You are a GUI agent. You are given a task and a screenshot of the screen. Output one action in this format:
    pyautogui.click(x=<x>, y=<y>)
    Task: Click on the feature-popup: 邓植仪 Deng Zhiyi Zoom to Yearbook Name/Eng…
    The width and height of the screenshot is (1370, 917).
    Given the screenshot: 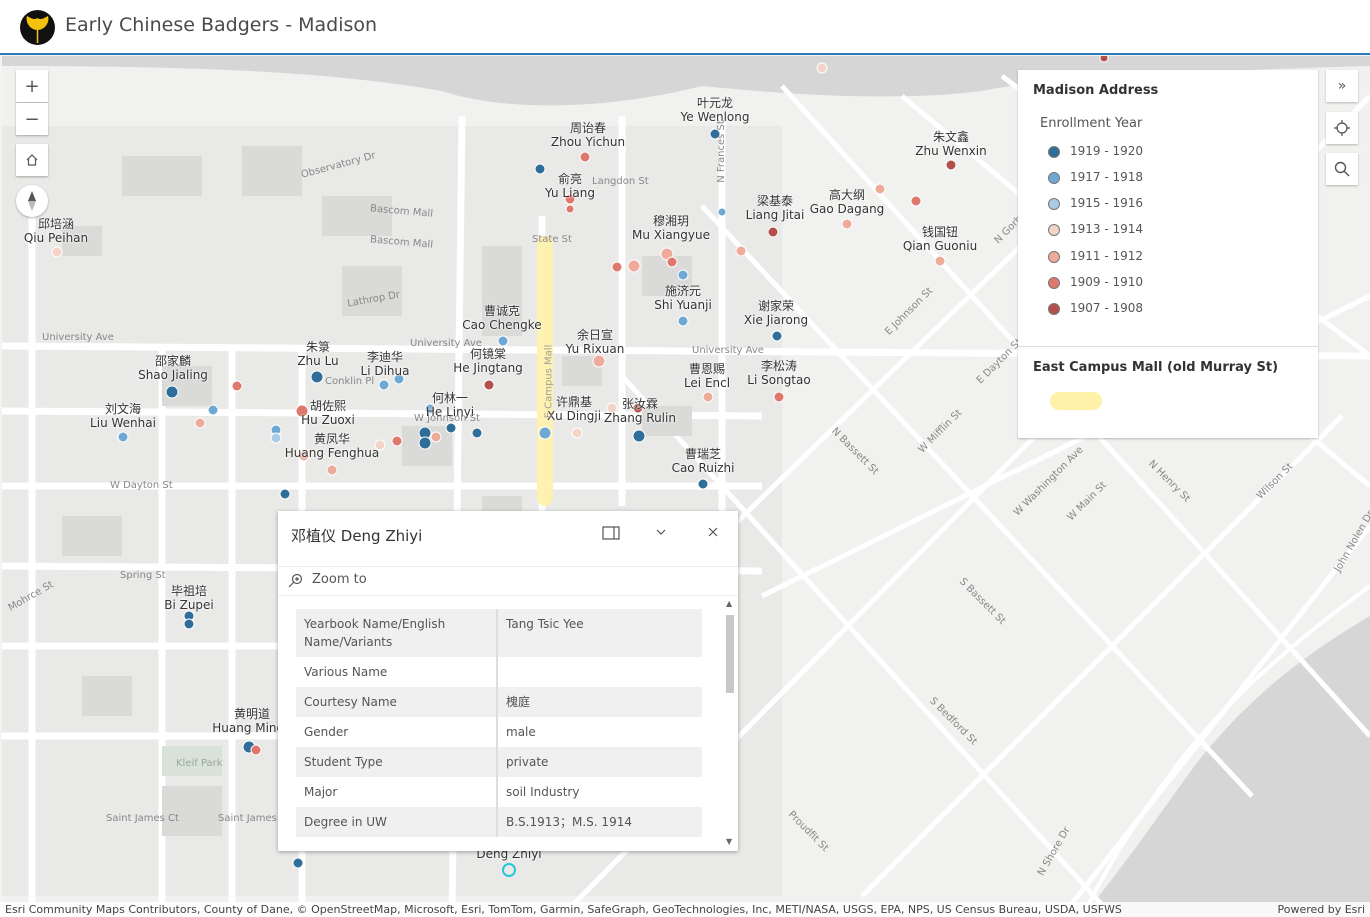 What is the action you would take?
    pyautogui.click(x=508, y=681)
    